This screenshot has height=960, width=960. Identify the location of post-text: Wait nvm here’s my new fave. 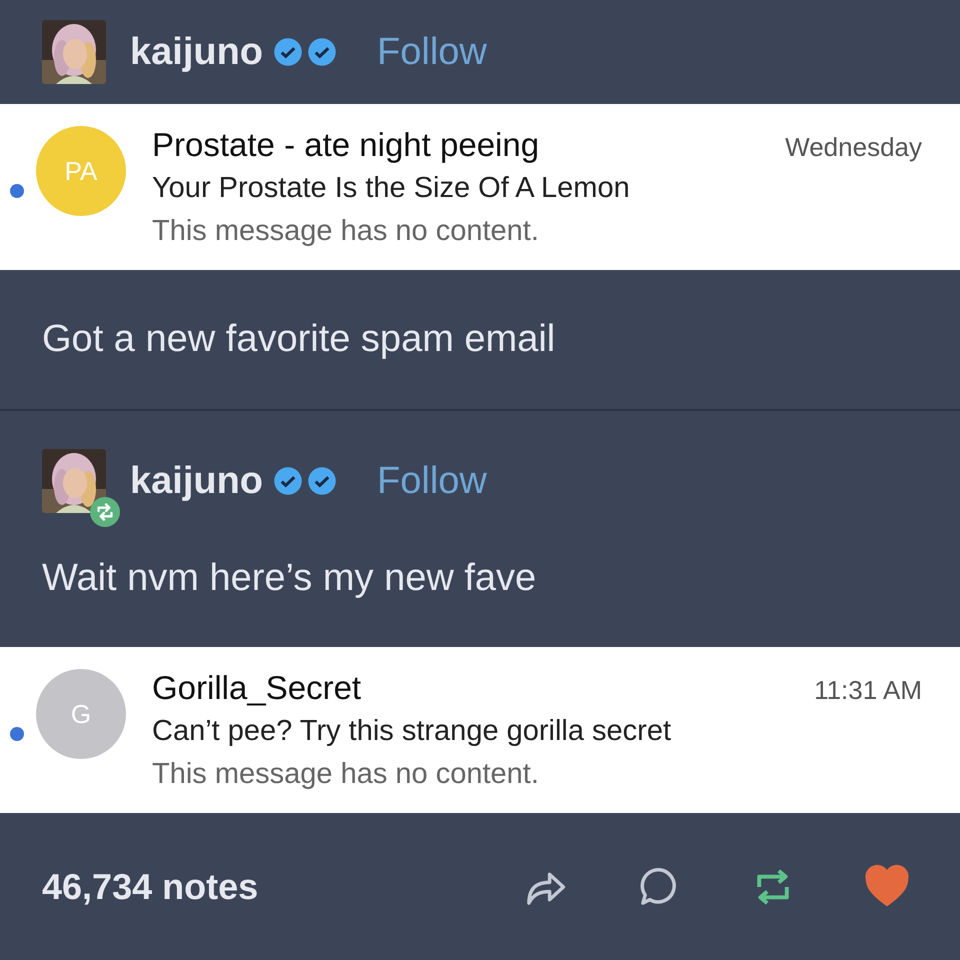
(289, 578).